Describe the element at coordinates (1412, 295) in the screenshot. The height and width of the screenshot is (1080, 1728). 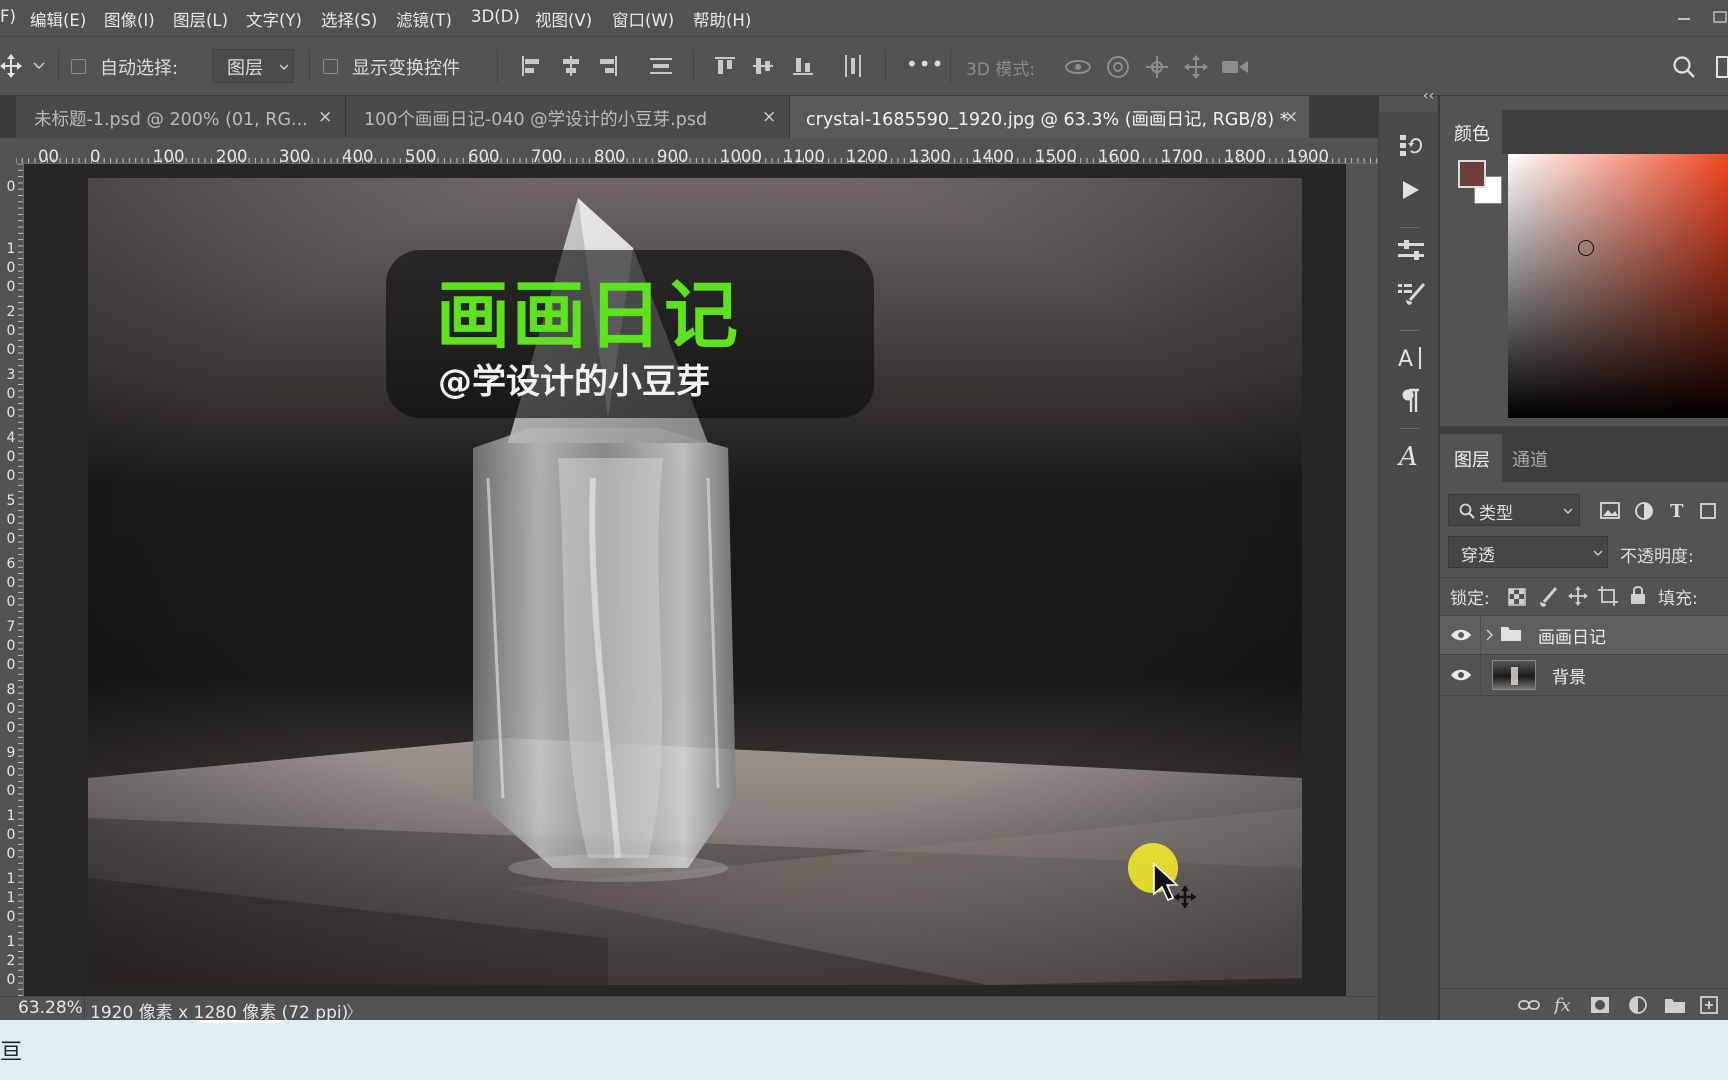
I see `brush-settings-icon` at that location.